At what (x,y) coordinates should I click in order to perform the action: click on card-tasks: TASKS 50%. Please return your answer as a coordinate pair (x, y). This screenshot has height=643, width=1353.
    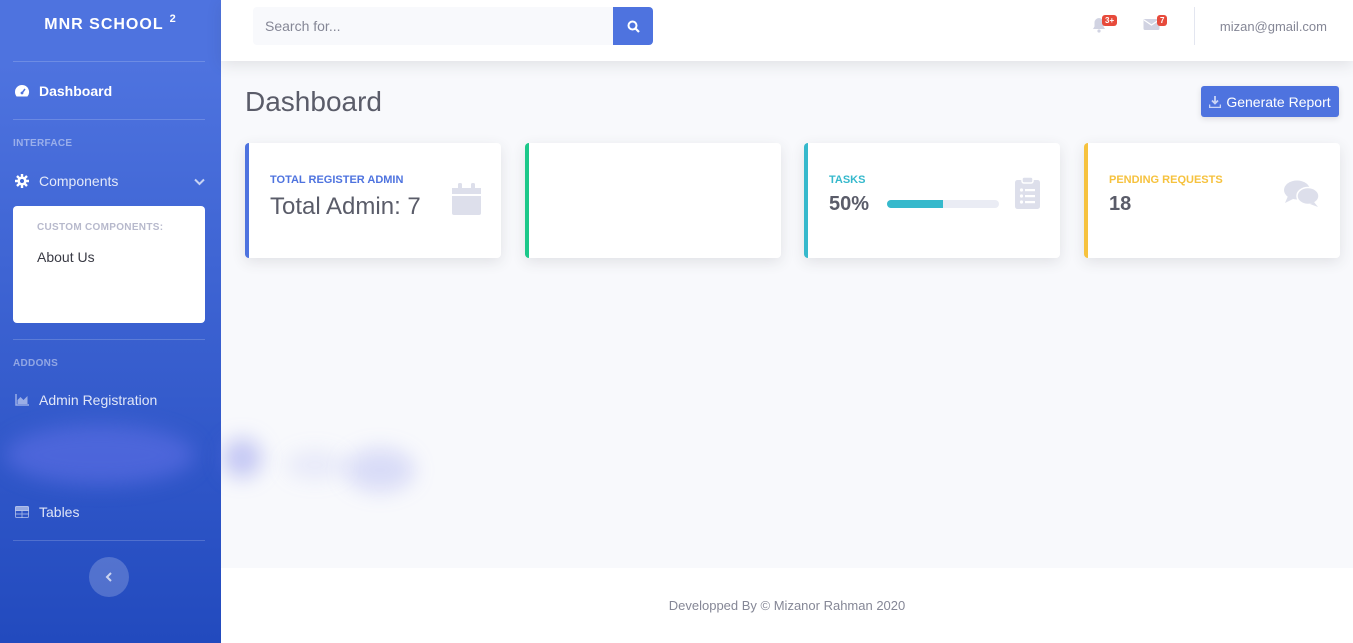
    Looking at the image, I should click on (932, 200).